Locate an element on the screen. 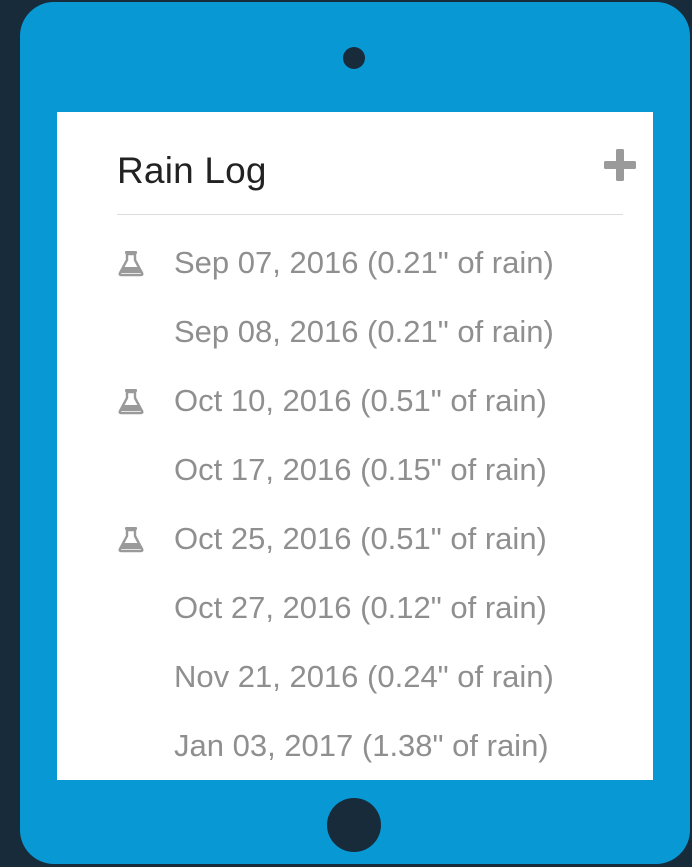 This screenshot has height=867, width=692. page-title: Rain Log is located at coordinates (192, 170).